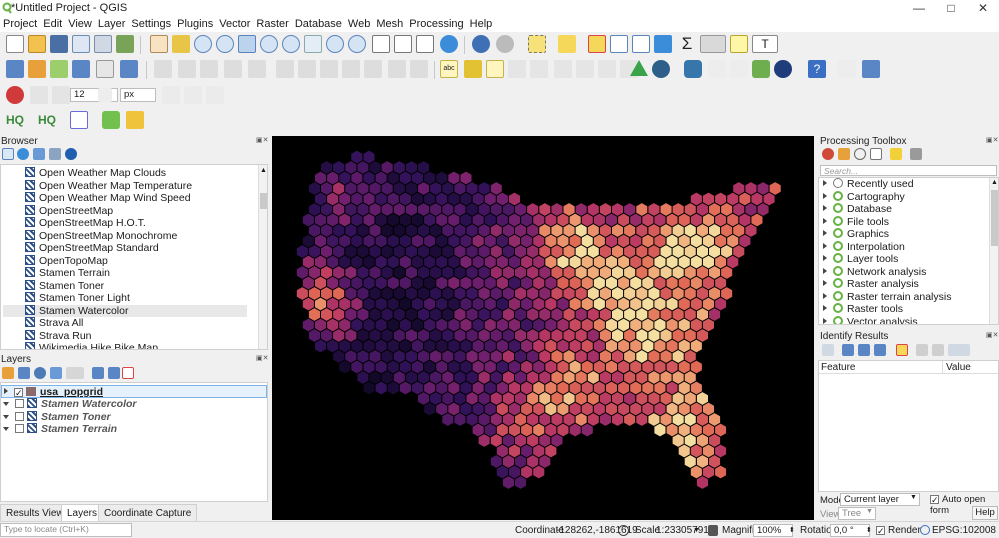 This screenshot has height=538, width=999. I want to click on plugin-ms-icon, so click(717, 69).